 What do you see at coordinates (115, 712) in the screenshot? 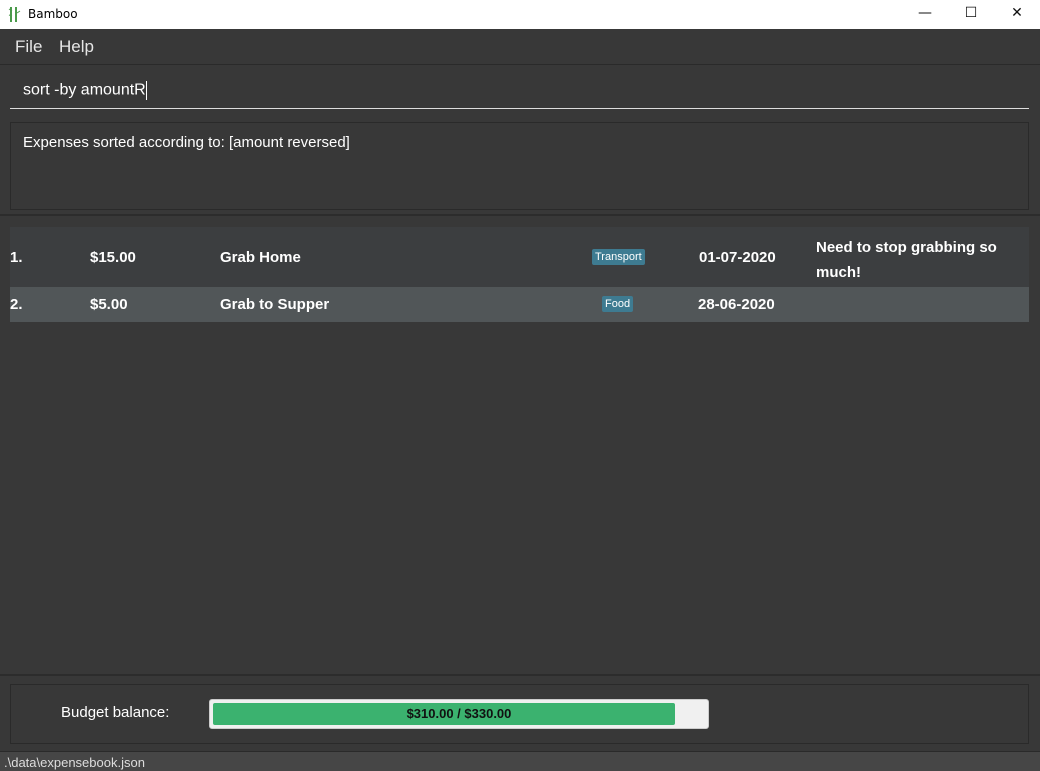
I see `budget-label: Budget balance:` at bounding box center [115, 712].